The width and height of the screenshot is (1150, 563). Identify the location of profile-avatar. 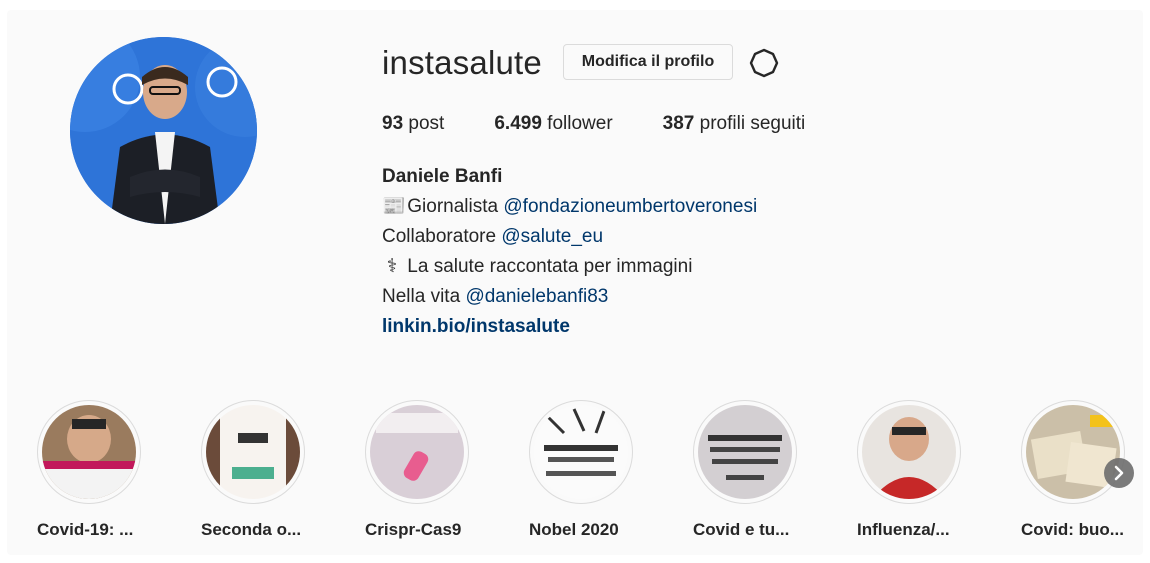
(163, 130).